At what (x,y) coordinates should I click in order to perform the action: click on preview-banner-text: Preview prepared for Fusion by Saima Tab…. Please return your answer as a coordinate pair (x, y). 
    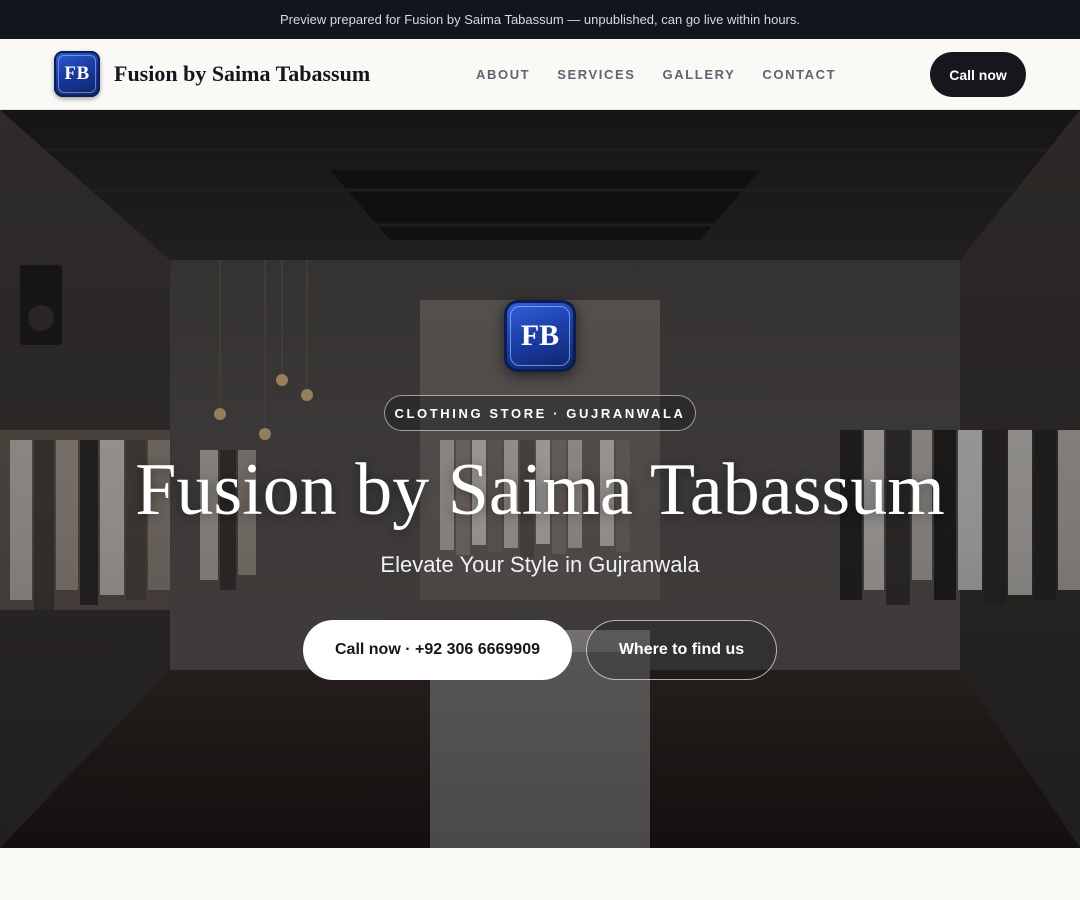
    Looking at the image, I should click on (540, 19).